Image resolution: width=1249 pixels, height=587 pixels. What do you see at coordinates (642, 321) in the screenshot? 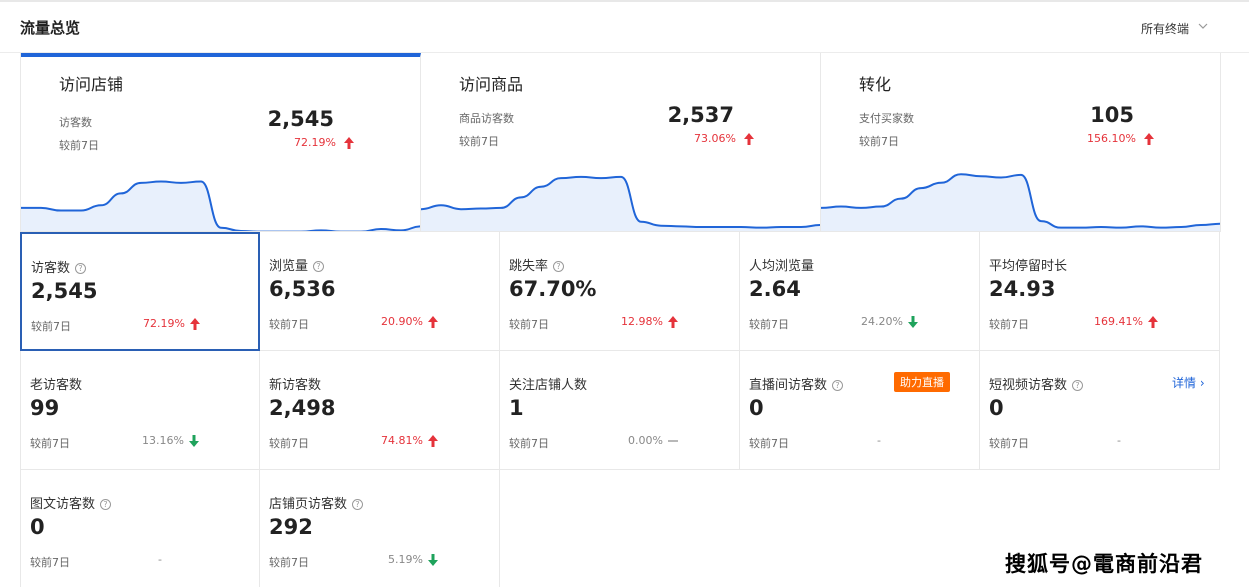
I see `change-percent: 12.98%` at bounding box center [642, 321].